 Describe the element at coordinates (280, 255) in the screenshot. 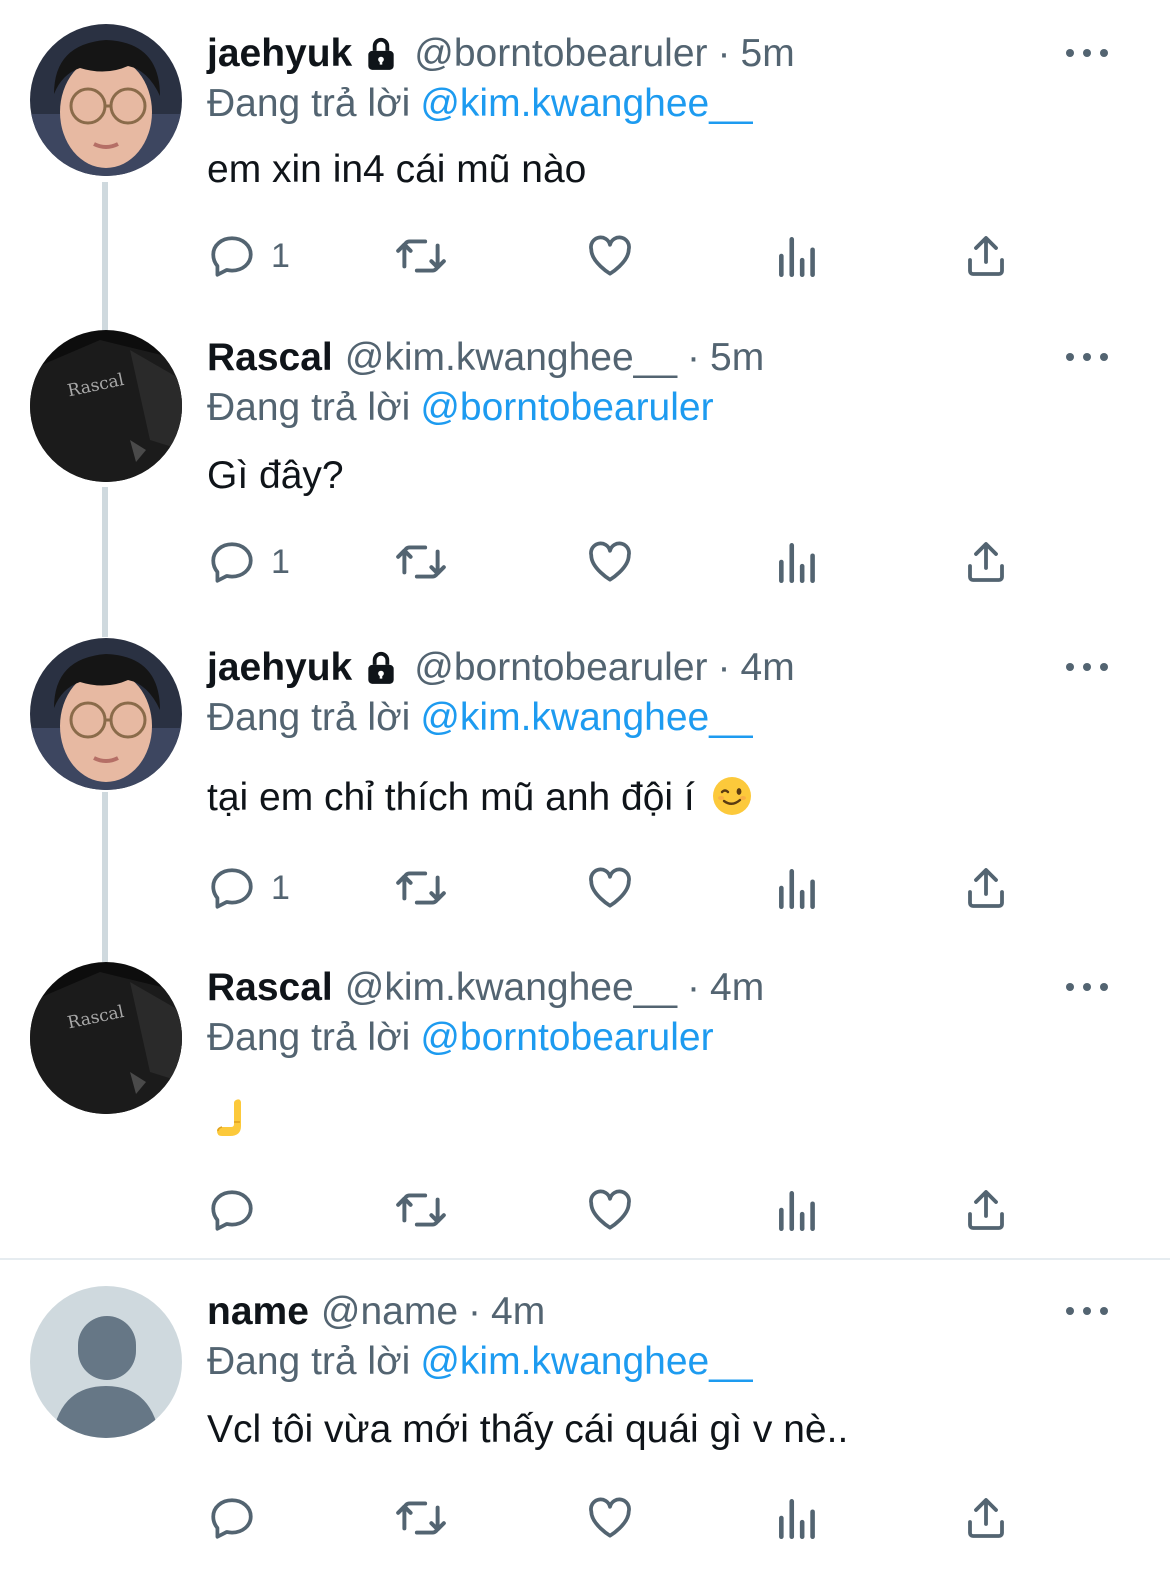

I see `reply-count: 1` at that location.